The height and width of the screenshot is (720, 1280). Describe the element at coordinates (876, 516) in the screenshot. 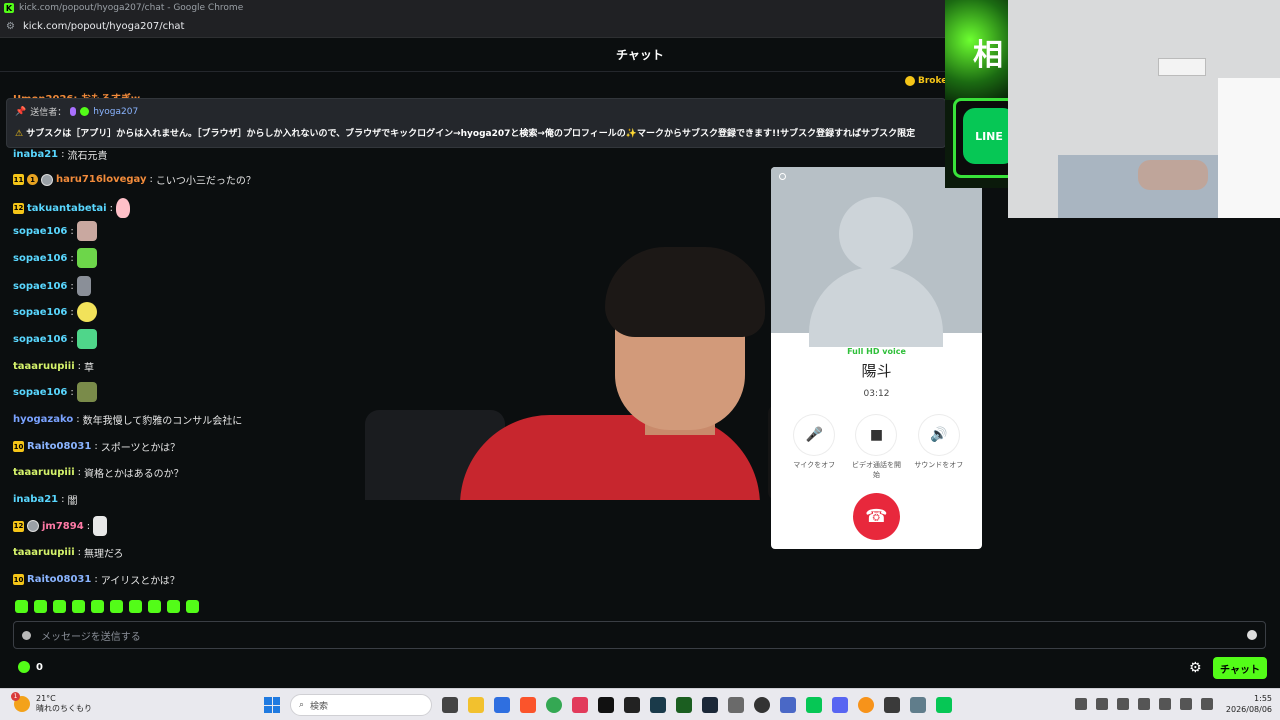

I see `hang-up-button: ☎` at that location.